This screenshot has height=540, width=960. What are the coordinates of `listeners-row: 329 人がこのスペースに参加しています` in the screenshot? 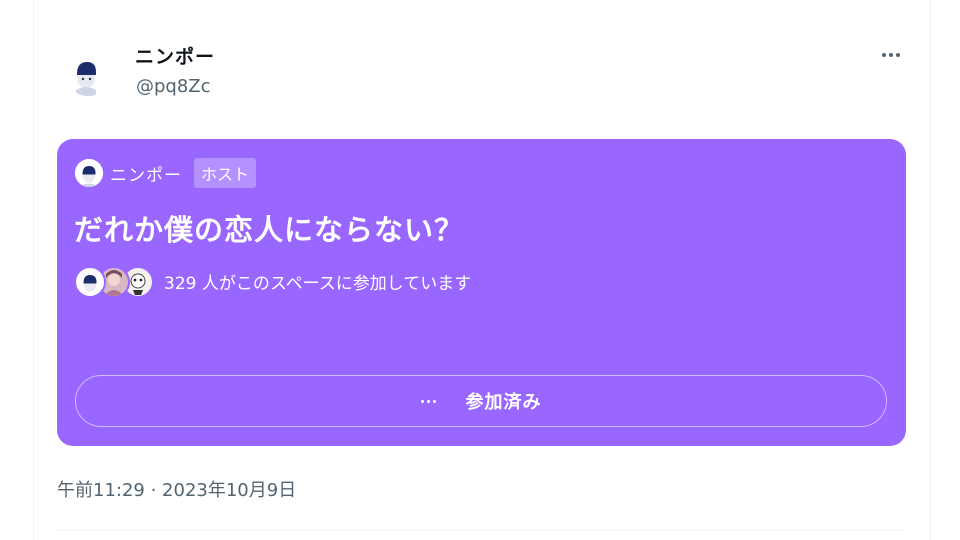 It's located at (273, 281).